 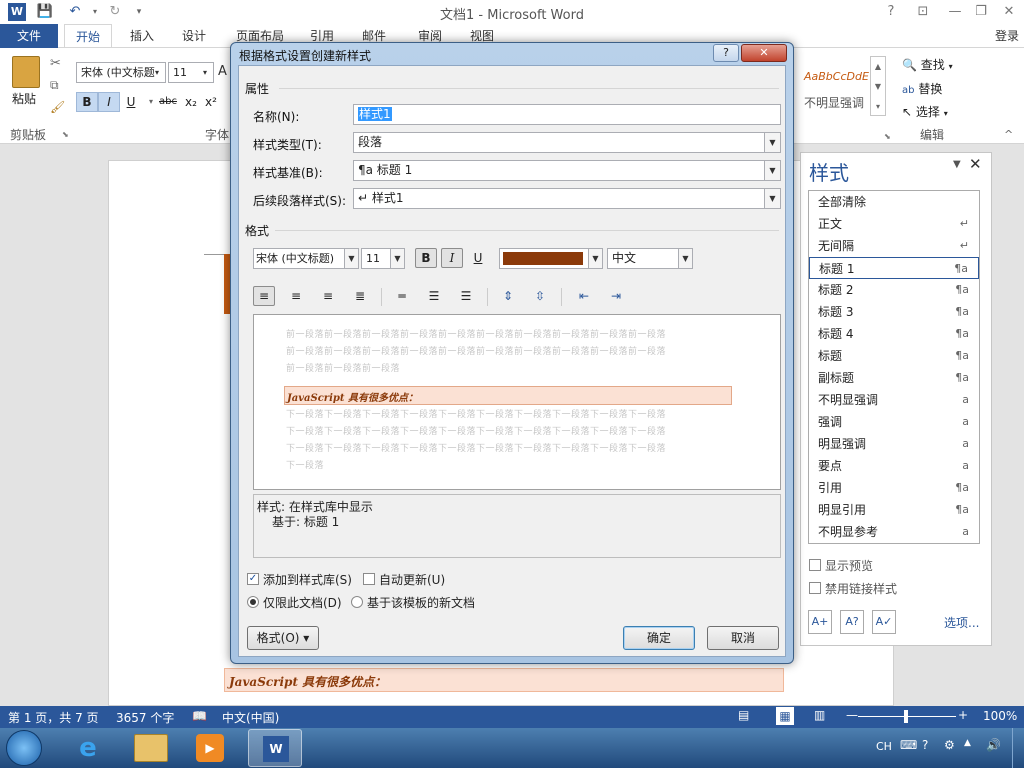 What do you see at coordinates (222, 71) in the screenshot?
I see `grow-font-icon: A` at bounding box center [222, 71].